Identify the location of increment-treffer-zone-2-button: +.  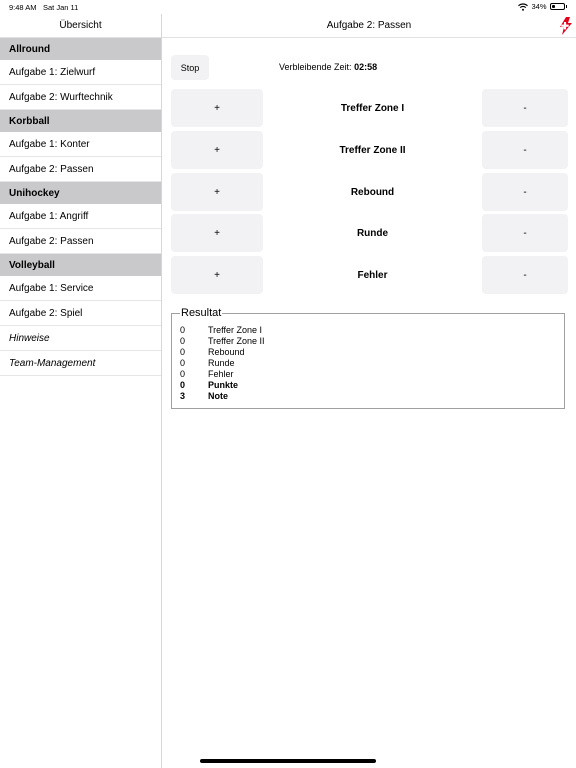
(217, 150).